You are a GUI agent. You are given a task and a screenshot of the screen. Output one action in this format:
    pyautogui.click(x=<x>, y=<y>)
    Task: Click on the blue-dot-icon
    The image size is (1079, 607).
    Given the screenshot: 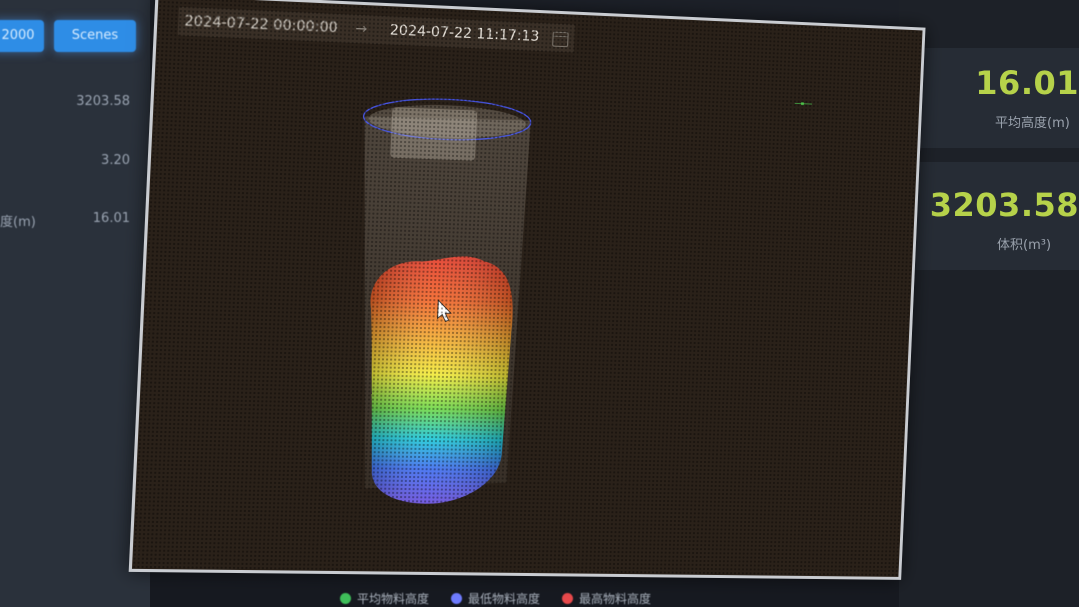 What is the action you would take?
    pyautogui.click(x=457, y=598)
    